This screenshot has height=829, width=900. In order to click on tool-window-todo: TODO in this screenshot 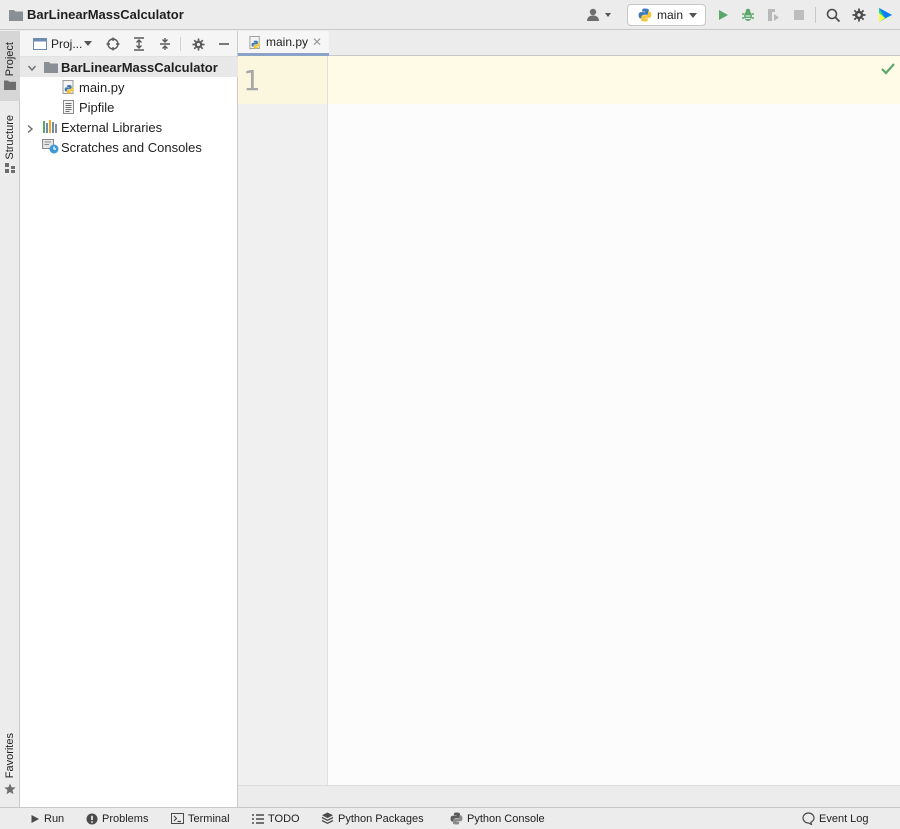, I will do `click(276, 818)`.